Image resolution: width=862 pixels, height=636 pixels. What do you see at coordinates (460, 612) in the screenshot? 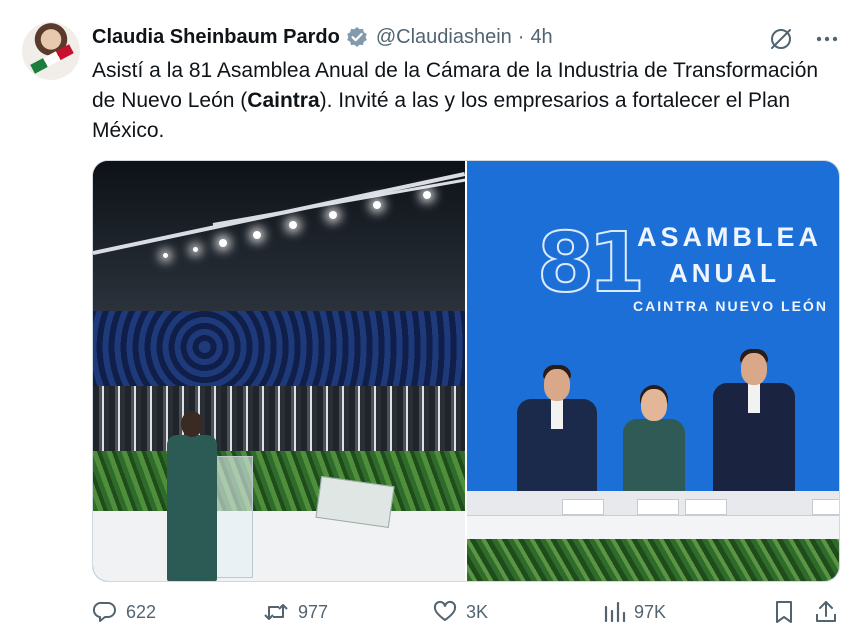
I see `like-button: 3K` at bounding box center [460, 612].